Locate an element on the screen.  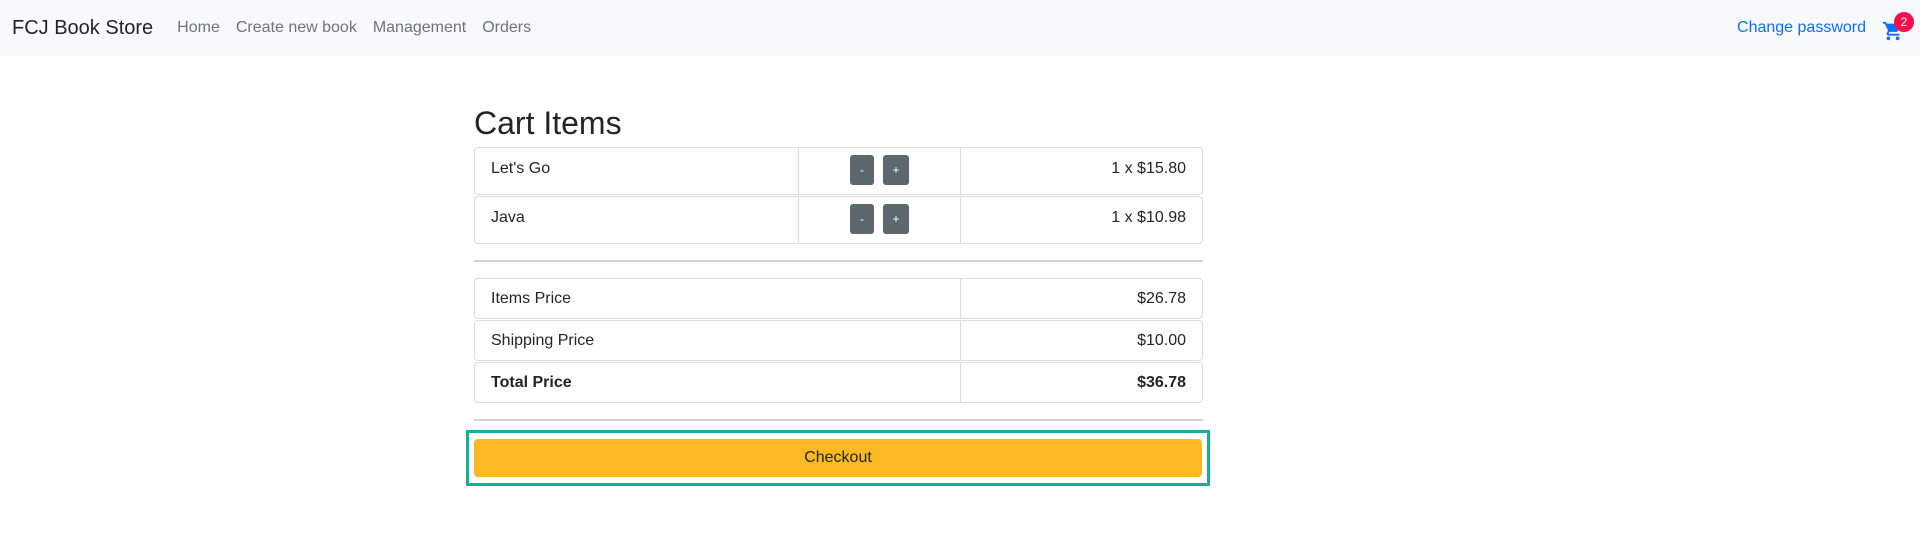
cart-item-row: Let's Go - + 1 x $15.80 is located at coordinates (838, 171).